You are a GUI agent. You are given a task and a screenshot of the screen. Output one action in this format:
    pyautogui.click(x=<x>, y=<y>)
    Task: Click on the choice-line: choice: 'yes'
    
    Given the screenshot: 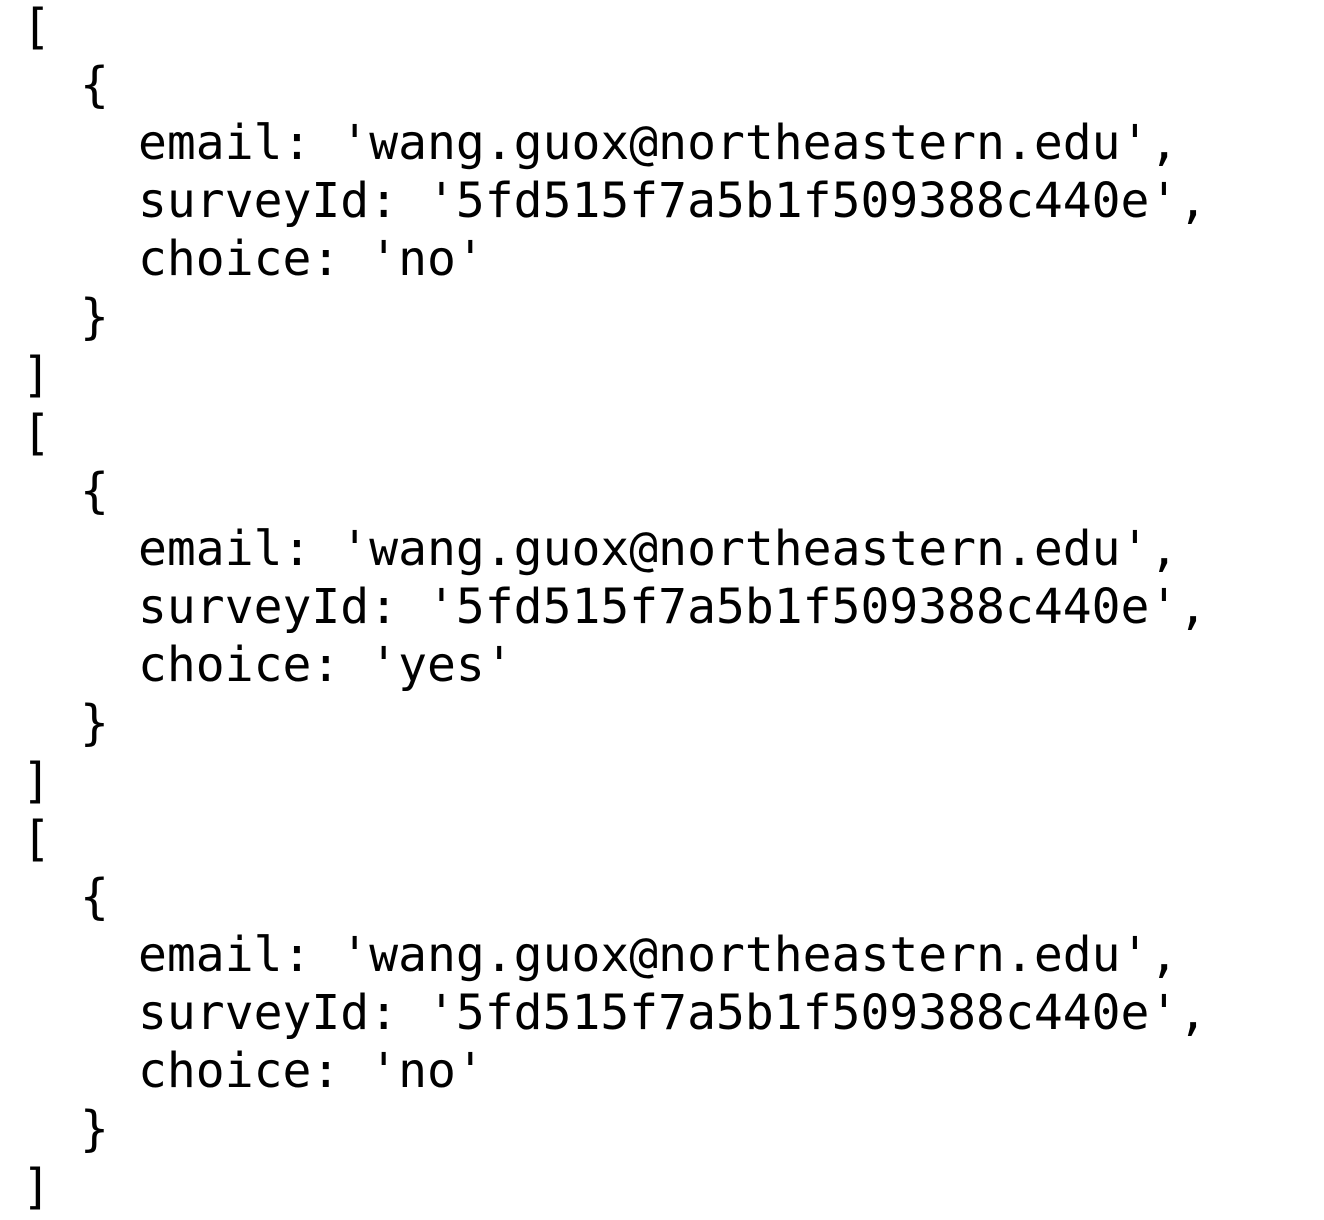 What is the action you would take?
    pyautogui.click(x=326, y=665)
    